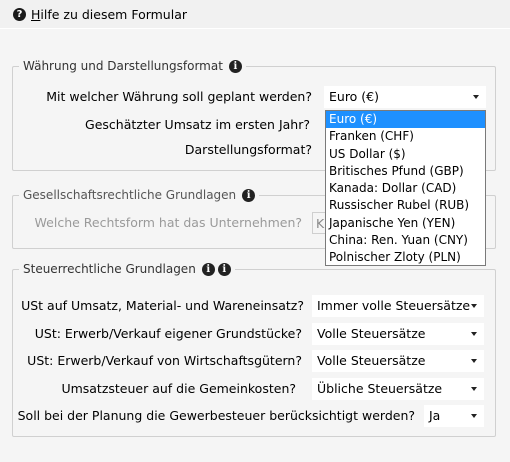 The height and width of the screenshot is (462, 510). Describe the element at coordinates (371, 333) in the screenshot. I see `vat-property-select-value: Volle Steuersätze` at that location.